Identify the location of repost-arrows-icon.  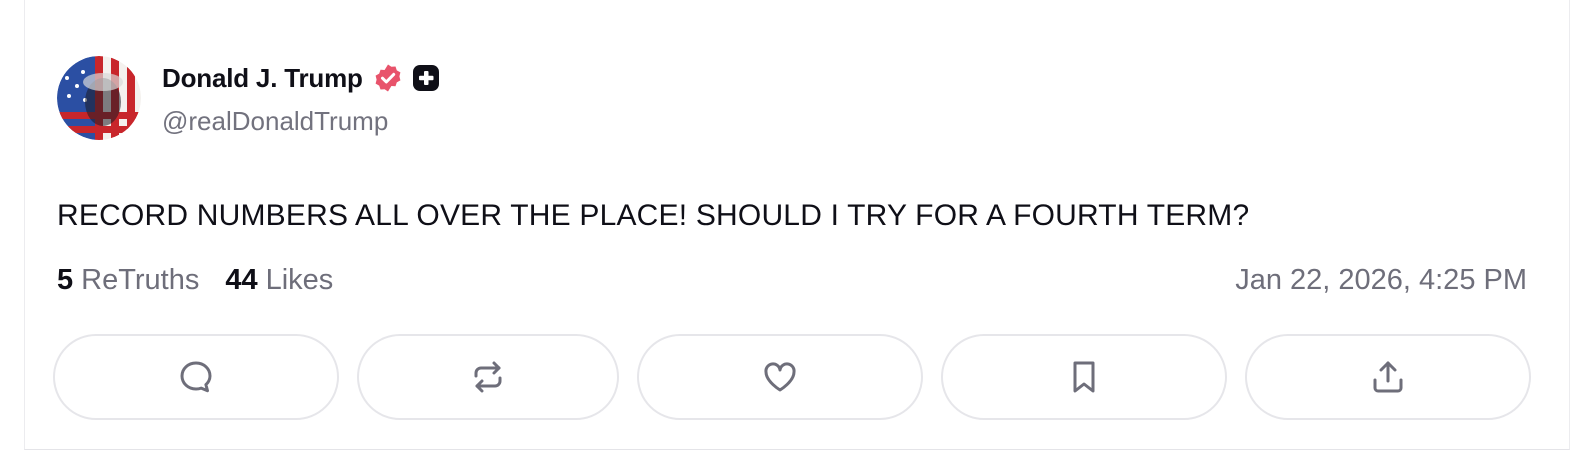
(488, 377).